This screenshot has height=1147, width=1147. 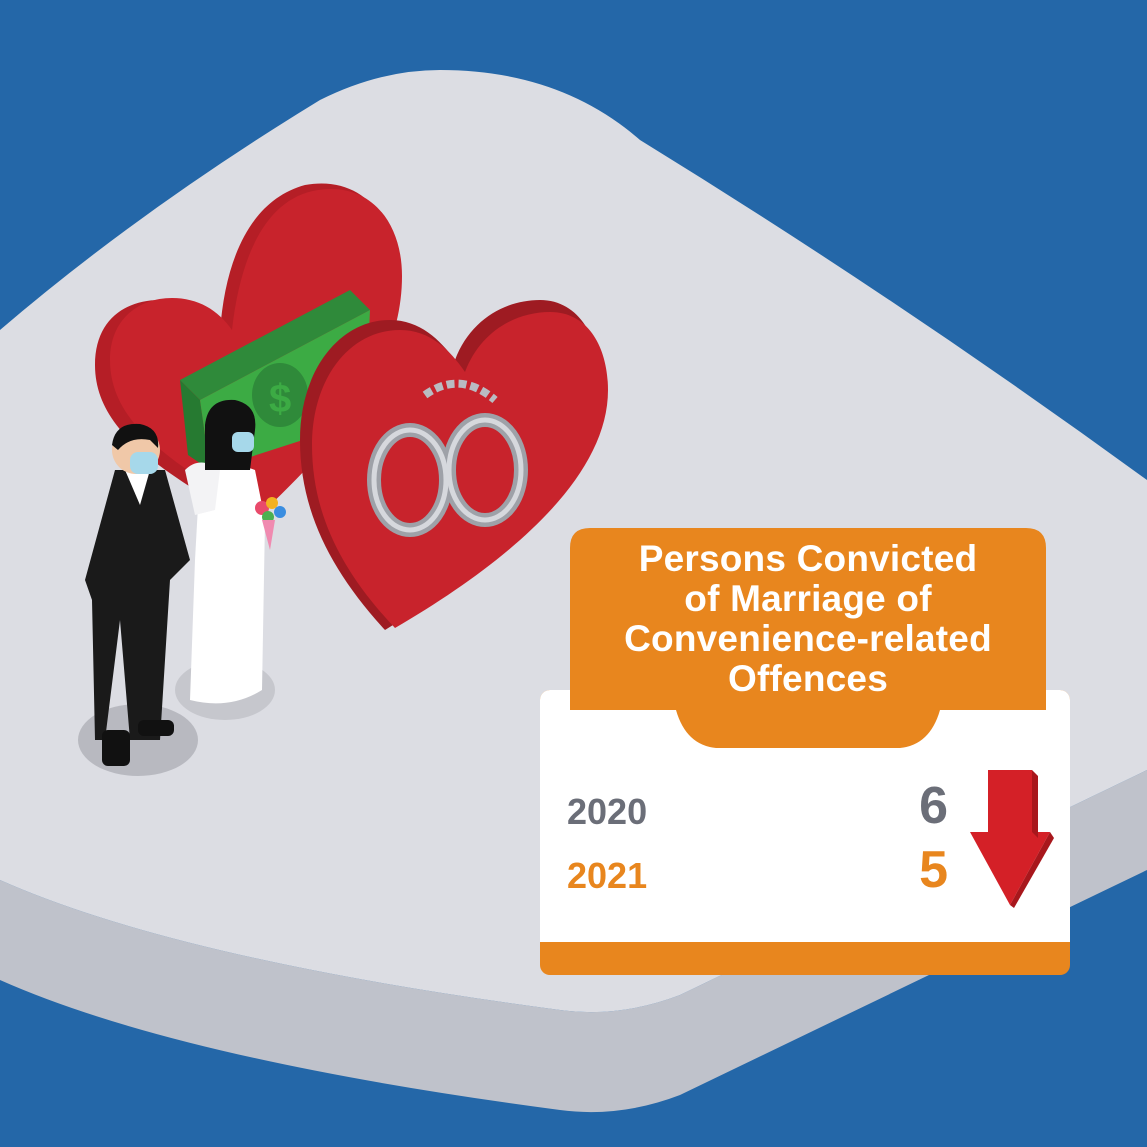 What do you see at coordinates (808, 558) in the screenshot?
I see `card-title-line: Persons Convicted` at bounding box center [808, 558].